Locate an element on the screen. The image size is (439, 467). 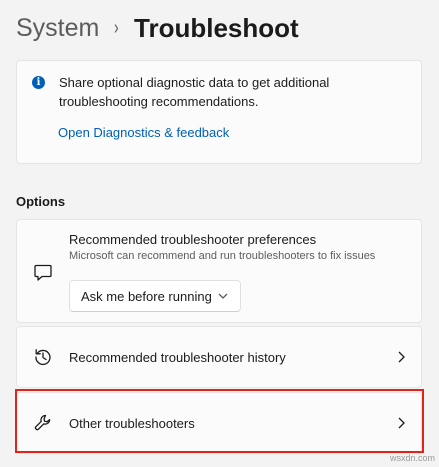
wrench-icon is located at coordinates (42, 422).